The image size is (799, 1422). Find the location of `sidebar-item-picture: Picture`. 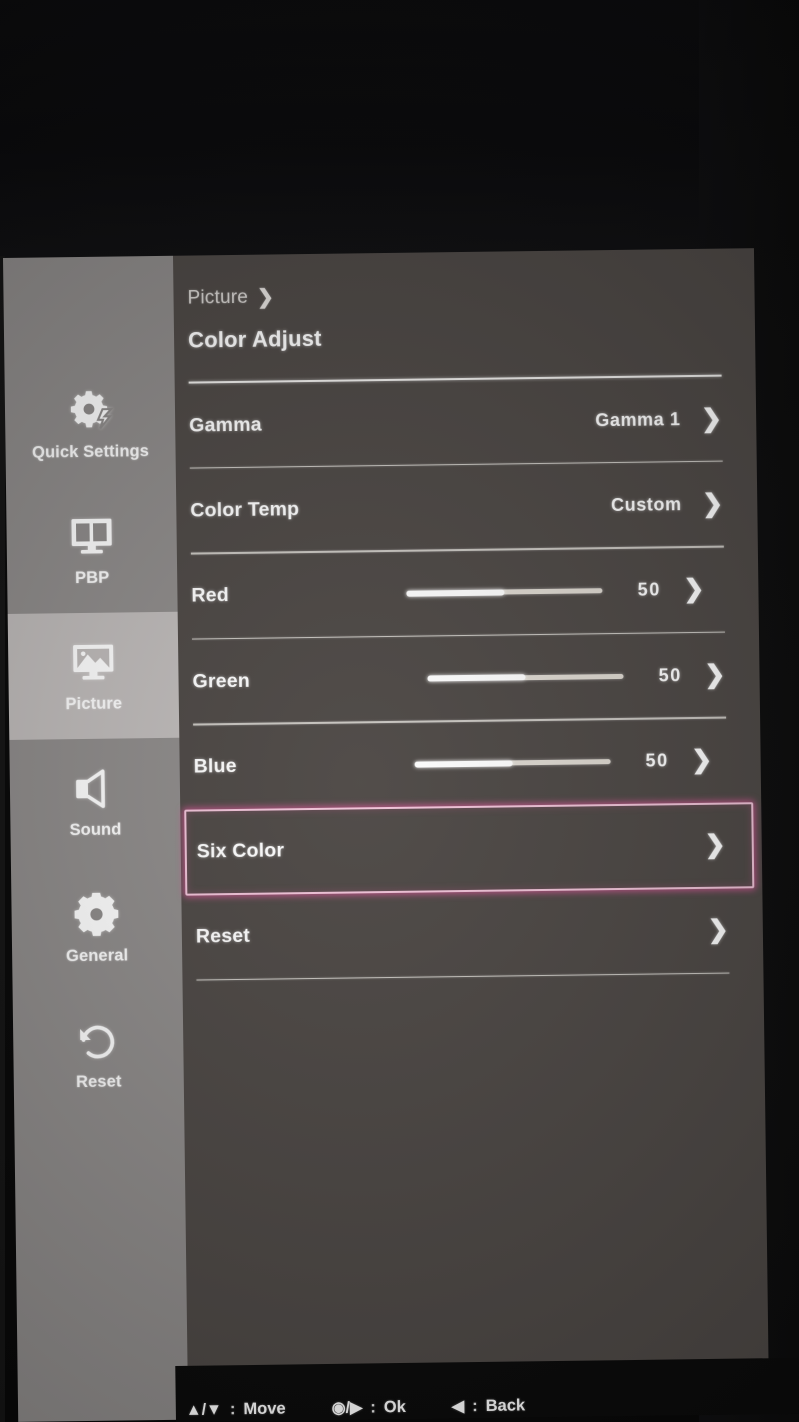

sidebar-item-picture: Picture is located at coordinates (93, 675).